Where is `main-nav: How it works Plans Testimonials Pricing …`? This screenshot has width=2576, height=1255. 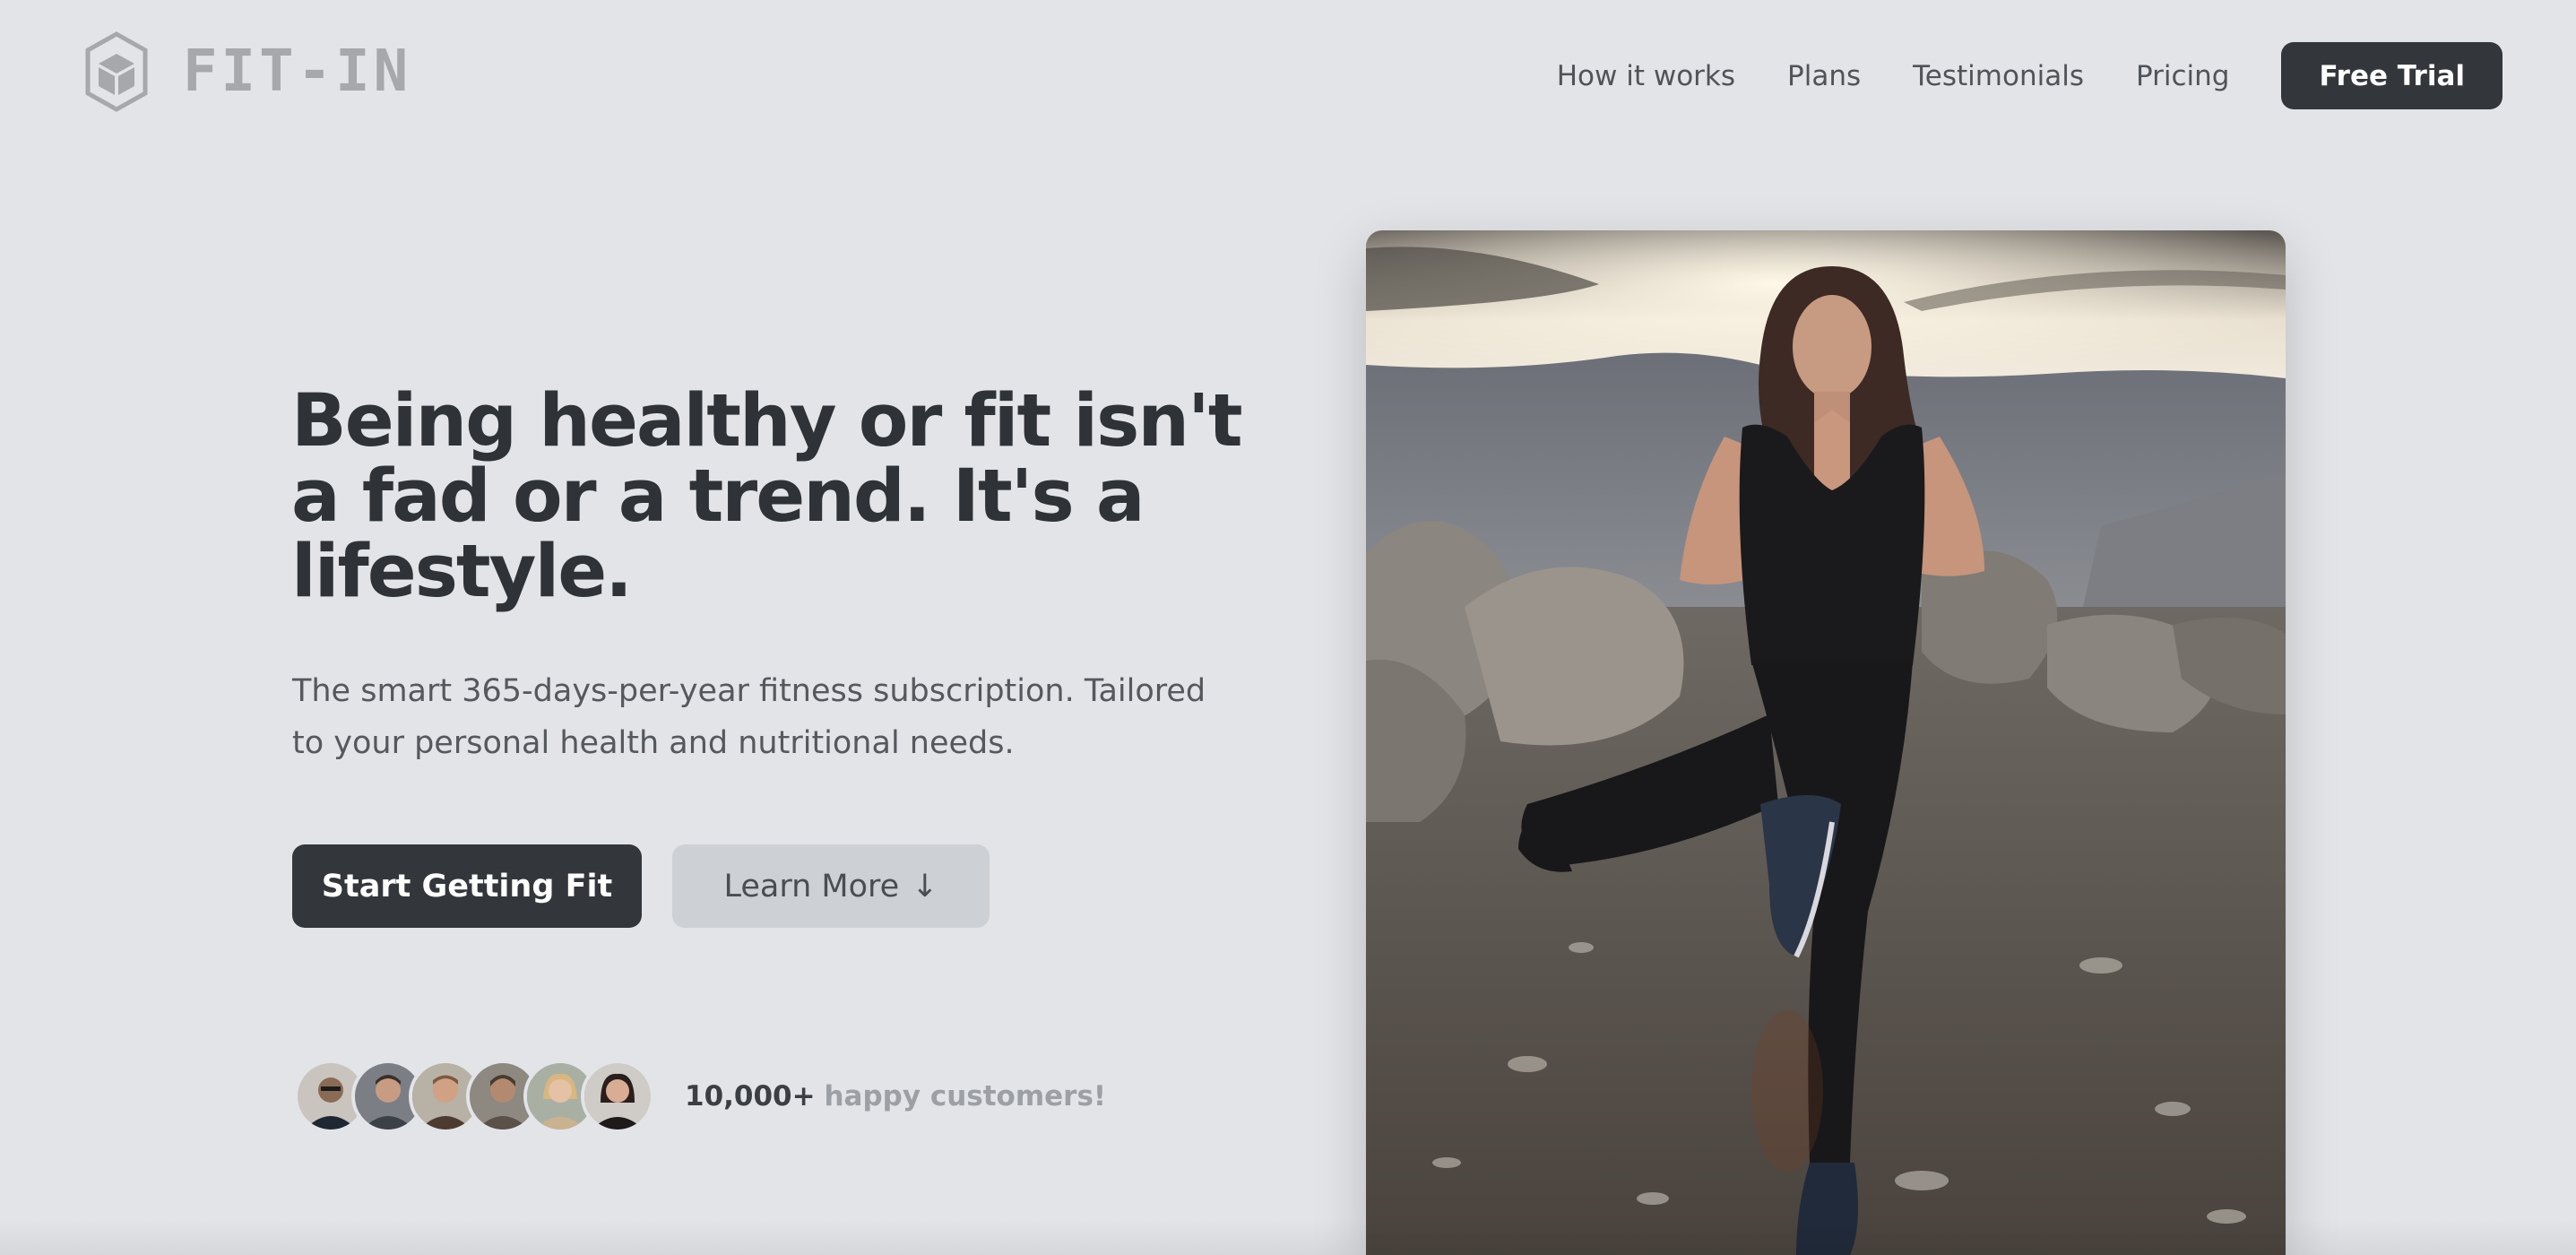 main-nav: How it works Plans Testimonials Pricing … is located at coordinates (2030, 75).